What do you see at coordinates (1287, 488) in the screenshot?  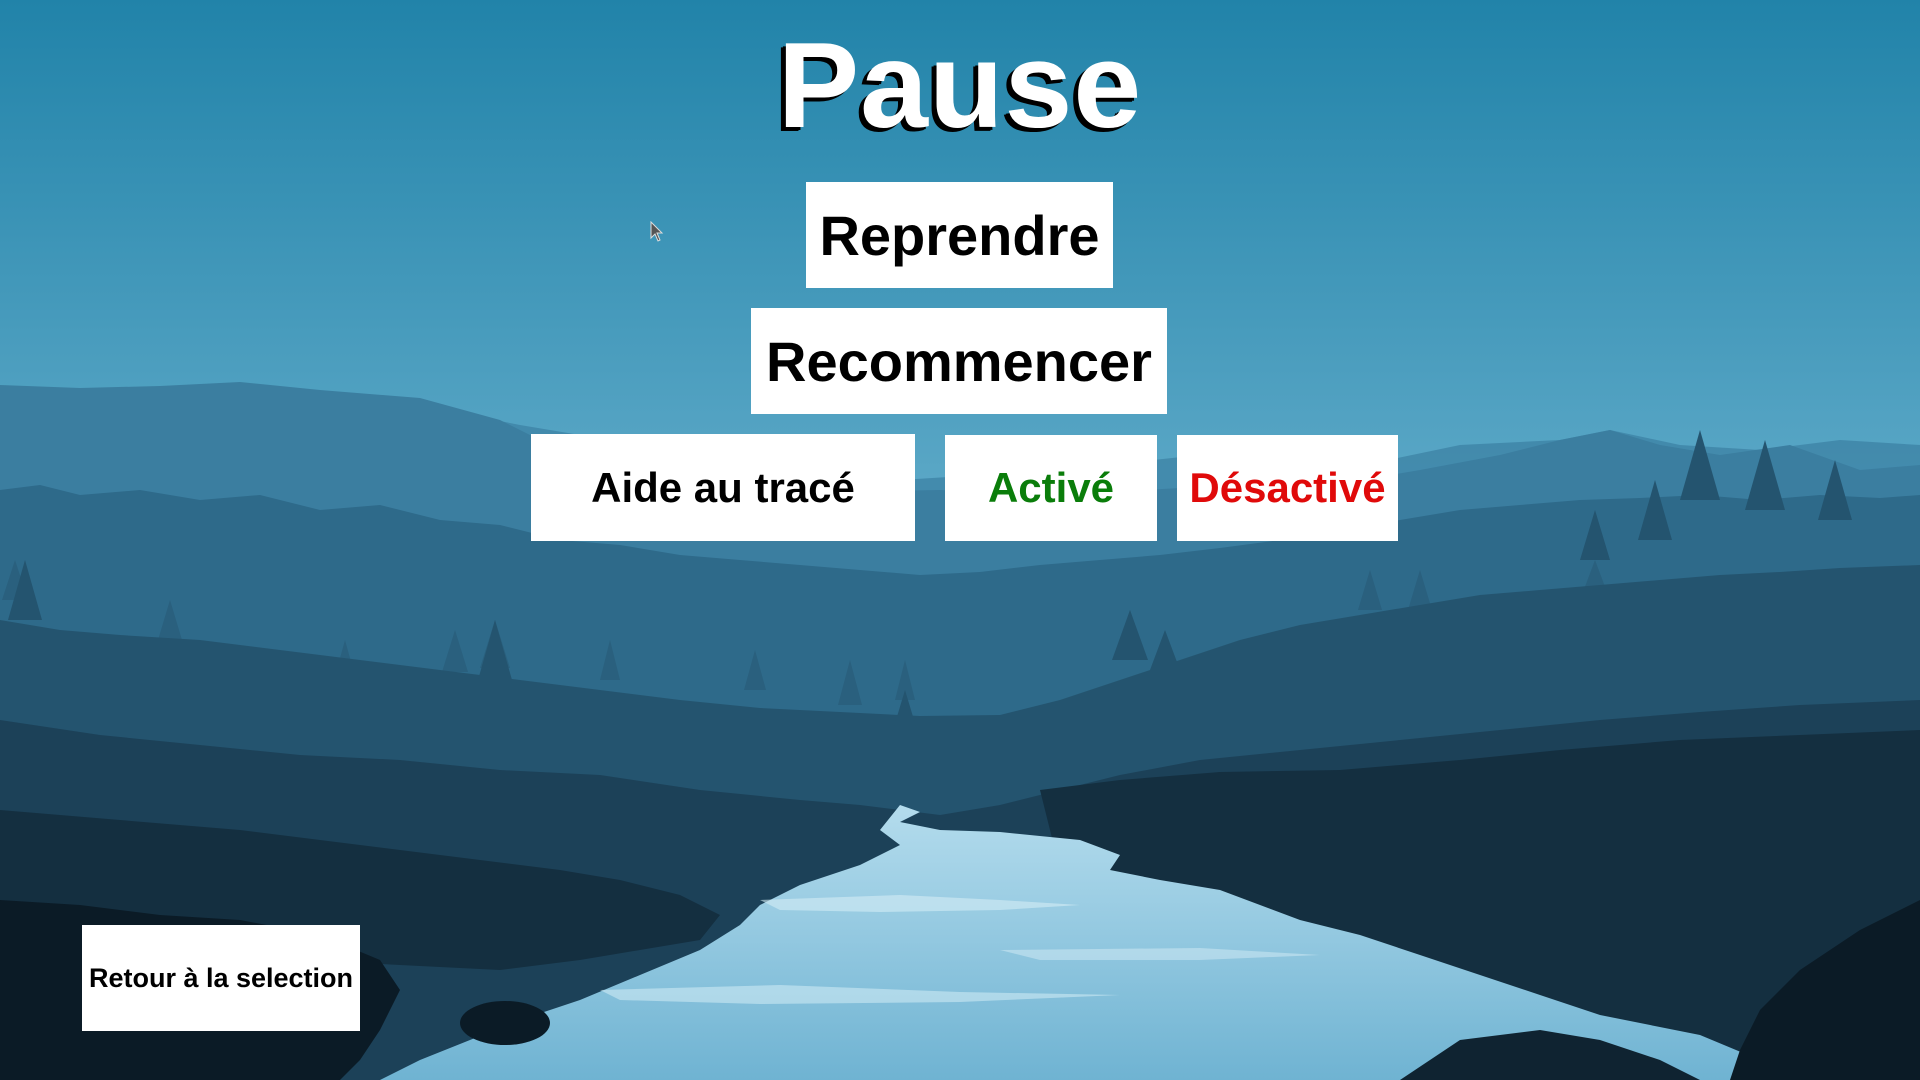 I see `drawing-aid-disabled-button: Désactivé` at bounding box center [1287, 488].